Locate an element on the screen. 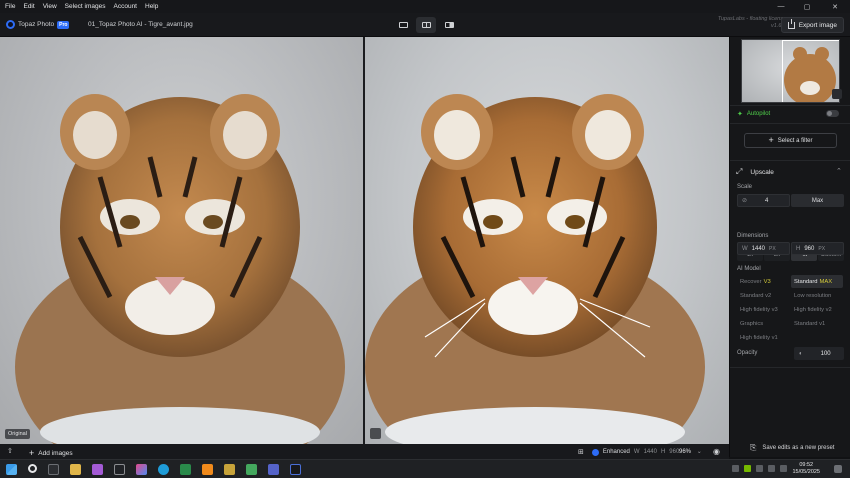  view-side-by-side-button is located at coordinates (426, 25).